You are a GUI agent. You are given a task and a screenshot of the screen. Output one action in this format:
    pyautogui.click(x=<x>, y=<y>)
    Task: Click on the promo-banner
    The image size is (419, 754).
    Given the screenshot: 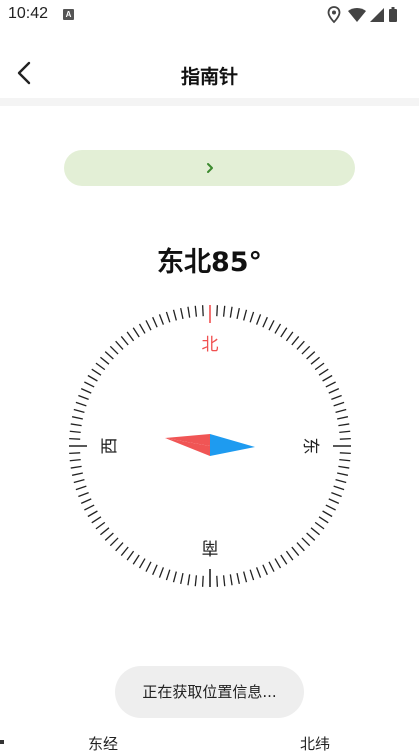 What is the action you would take?
    pyautogui.click(x=209, y=168)
    